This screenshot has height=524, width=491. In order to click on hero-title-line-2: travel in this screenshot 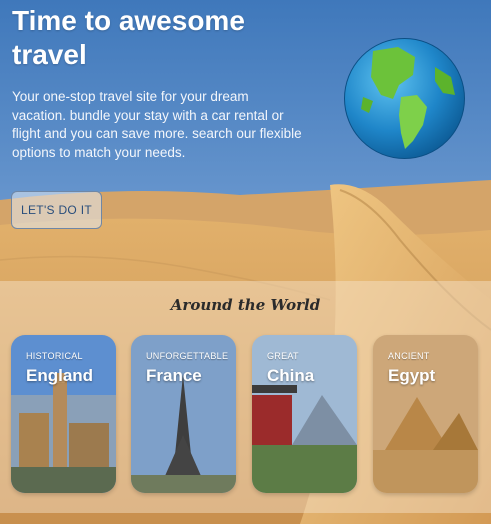, I will do `click(49, 54)`.